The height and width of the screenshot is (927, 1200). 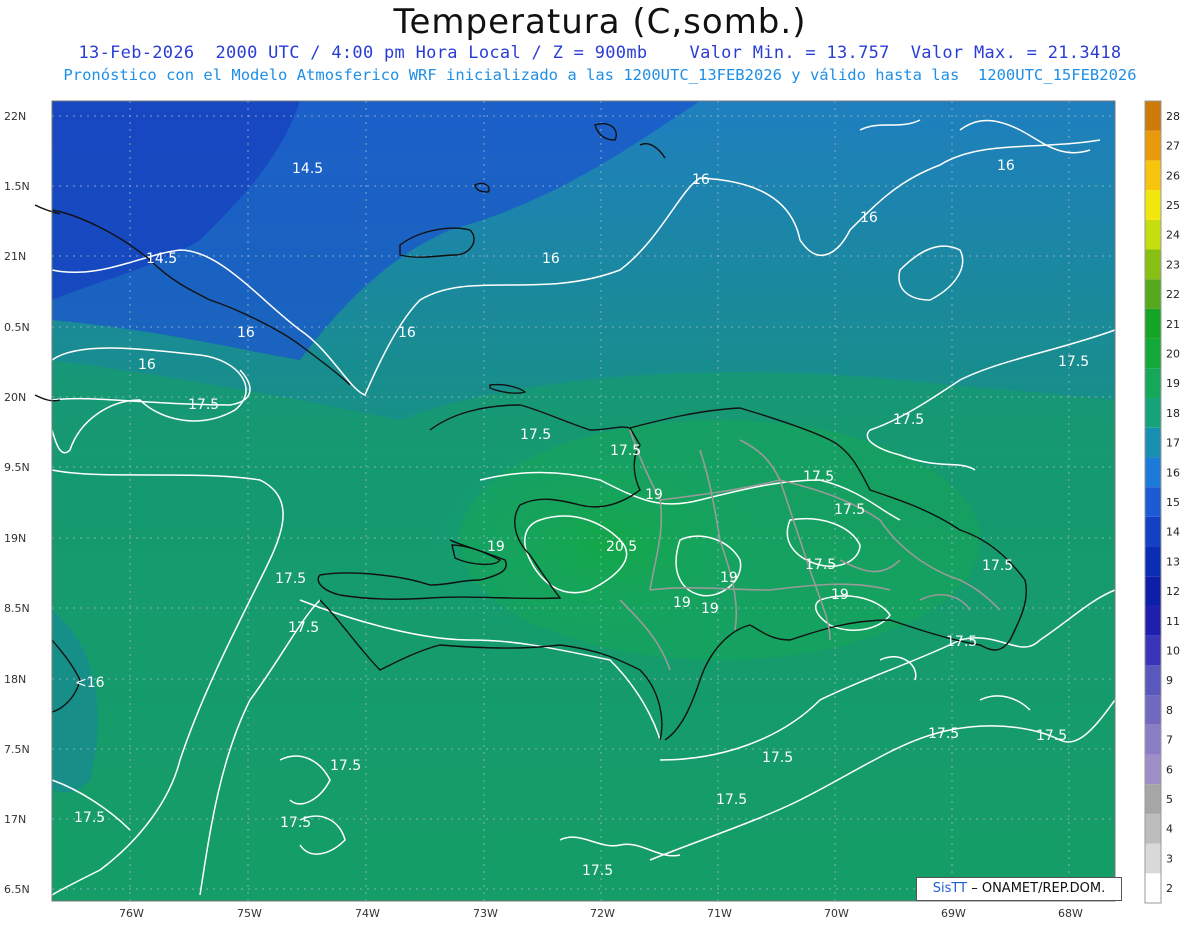 I want to click on x-tick-label: 71W, so click(x=719, y=913).